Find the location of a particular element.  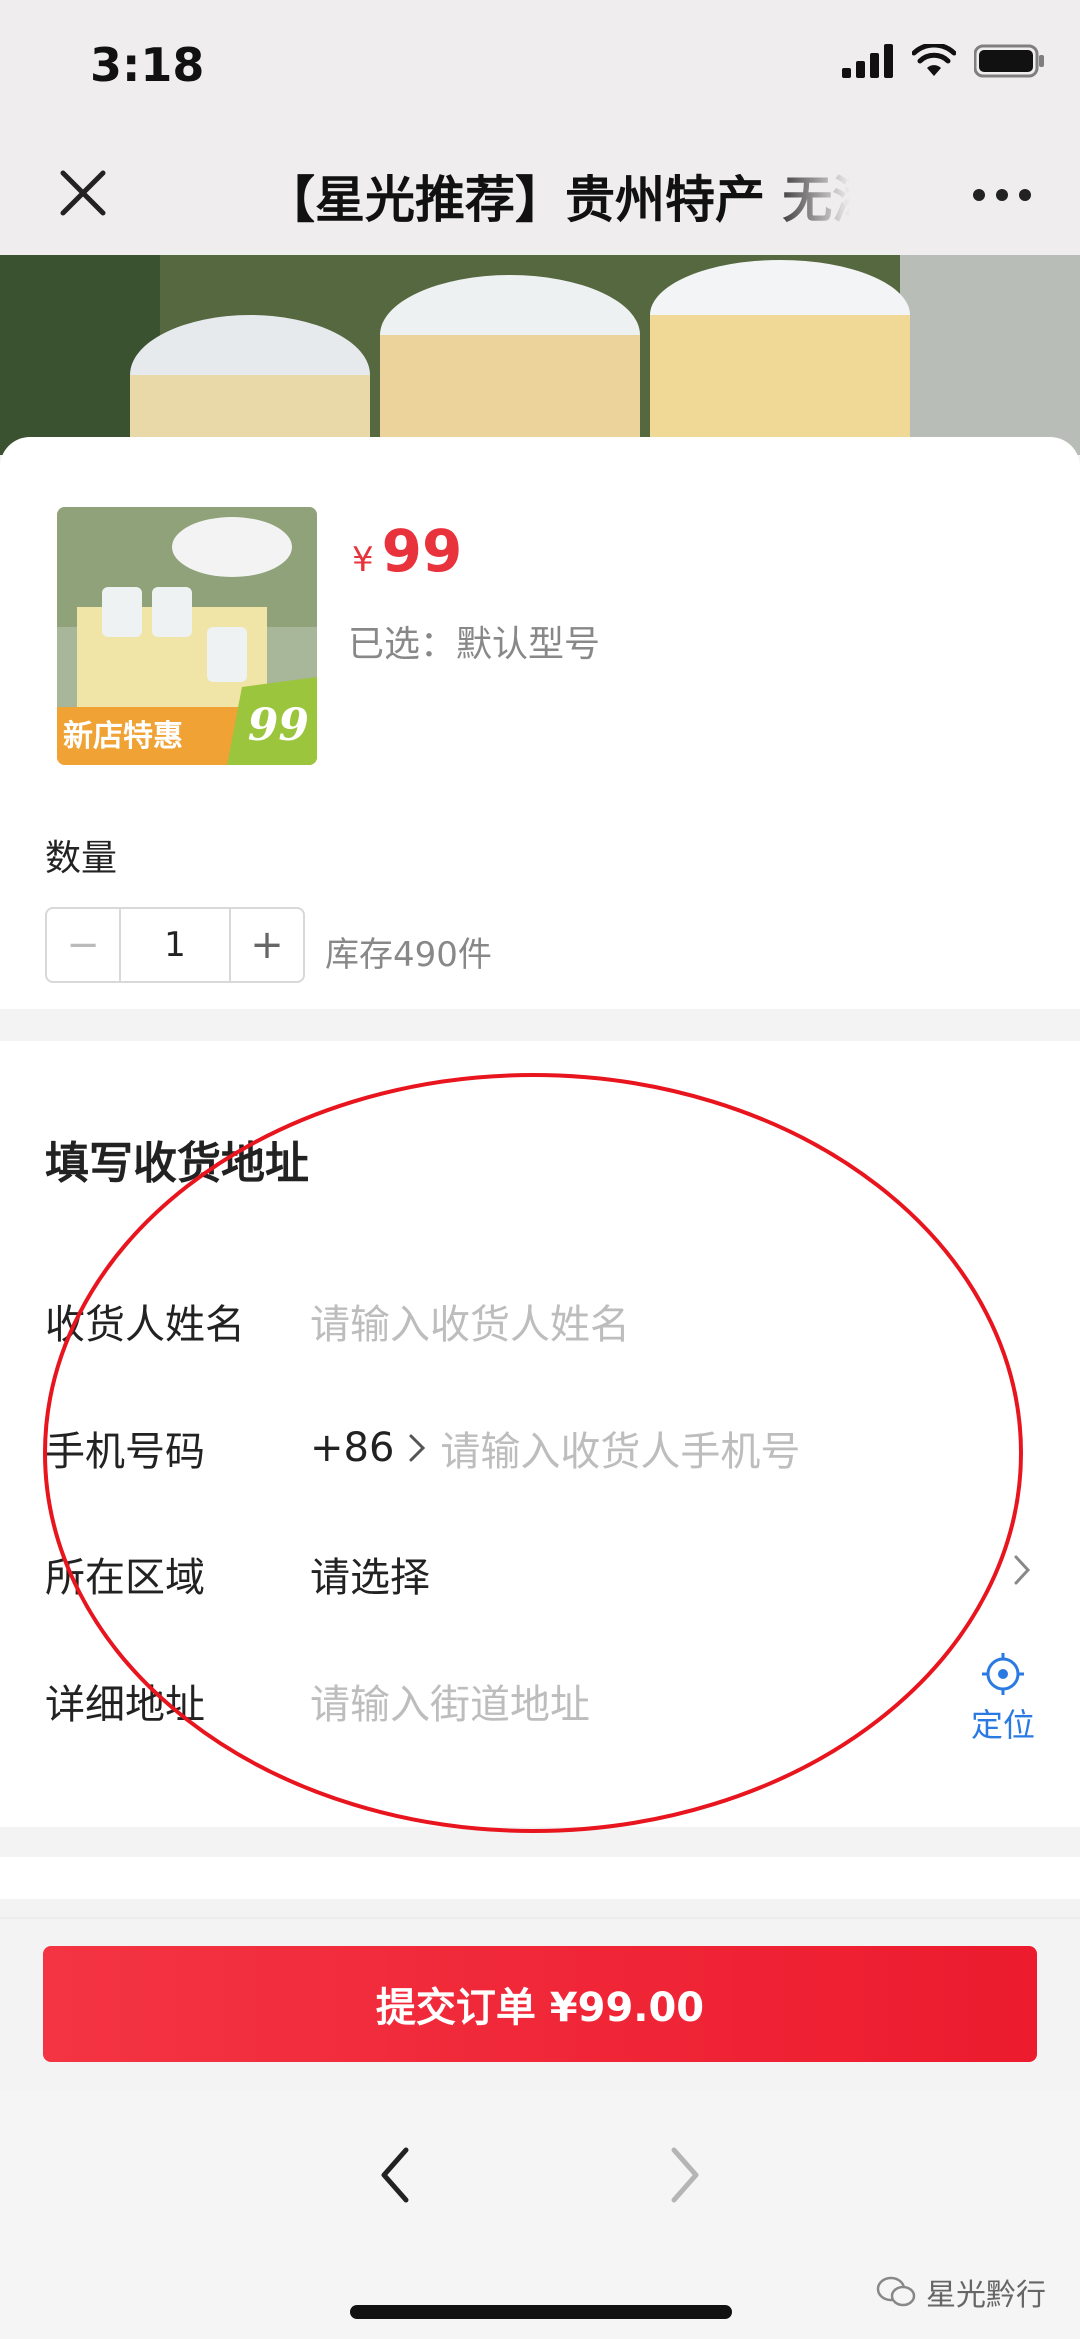

stock-count: 库存490件 is located at coordinates (408, 955).